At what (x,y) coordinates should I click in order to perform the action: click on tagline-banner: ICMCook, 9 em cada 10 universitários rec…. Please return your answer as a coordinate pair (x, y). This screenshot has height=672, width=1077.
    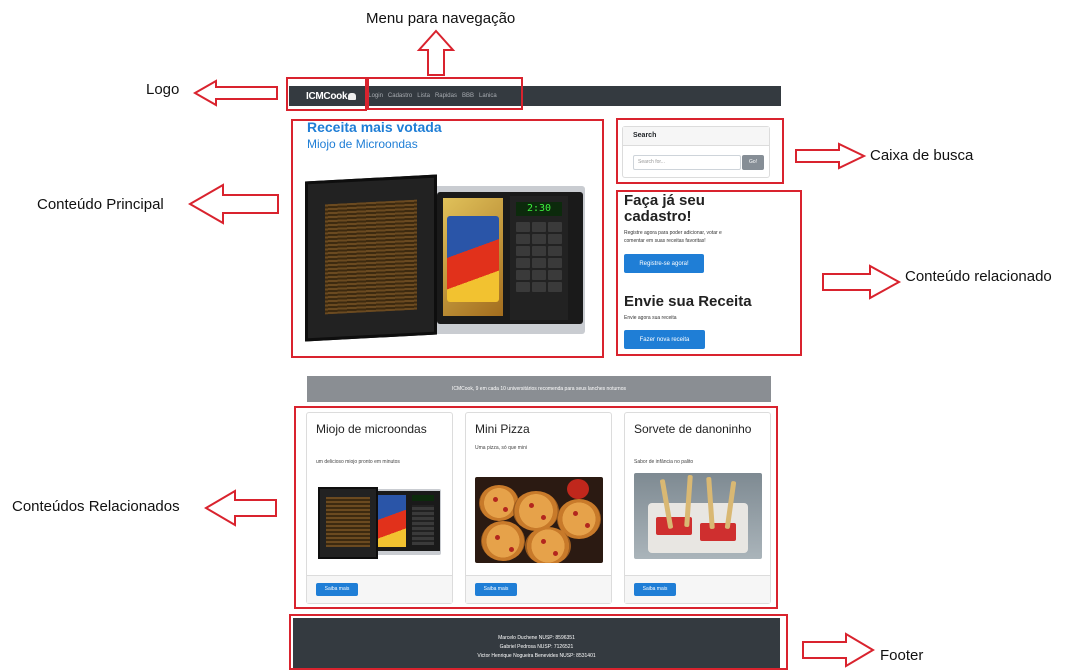
    Looking at the image, I should click on (539, 389).